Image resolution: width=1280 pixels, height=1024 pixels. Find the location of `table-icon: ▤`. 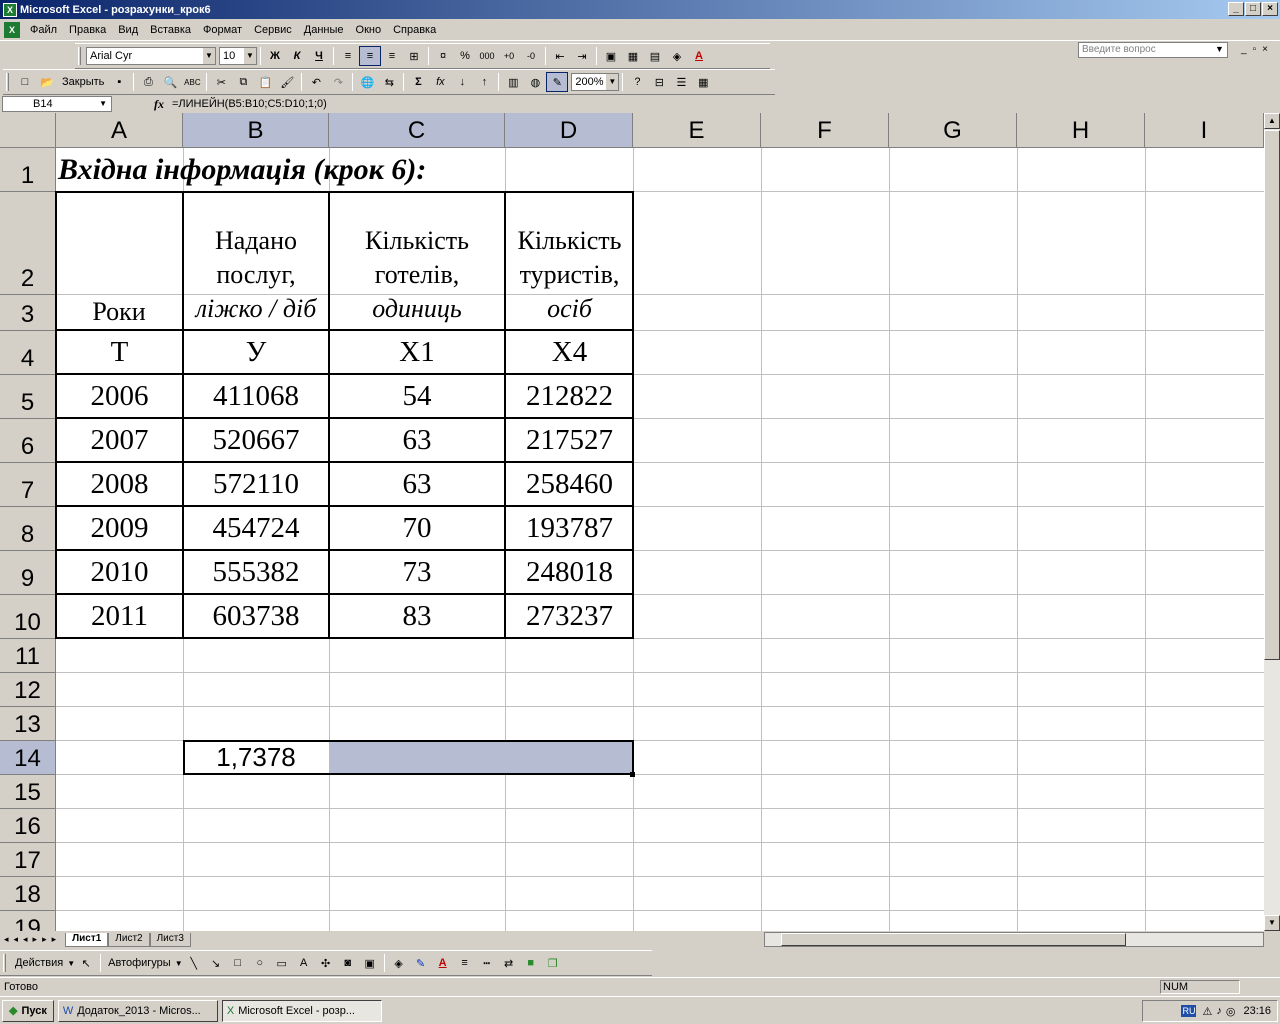

table-icon: ▤ is located at coordinates (655, 56).